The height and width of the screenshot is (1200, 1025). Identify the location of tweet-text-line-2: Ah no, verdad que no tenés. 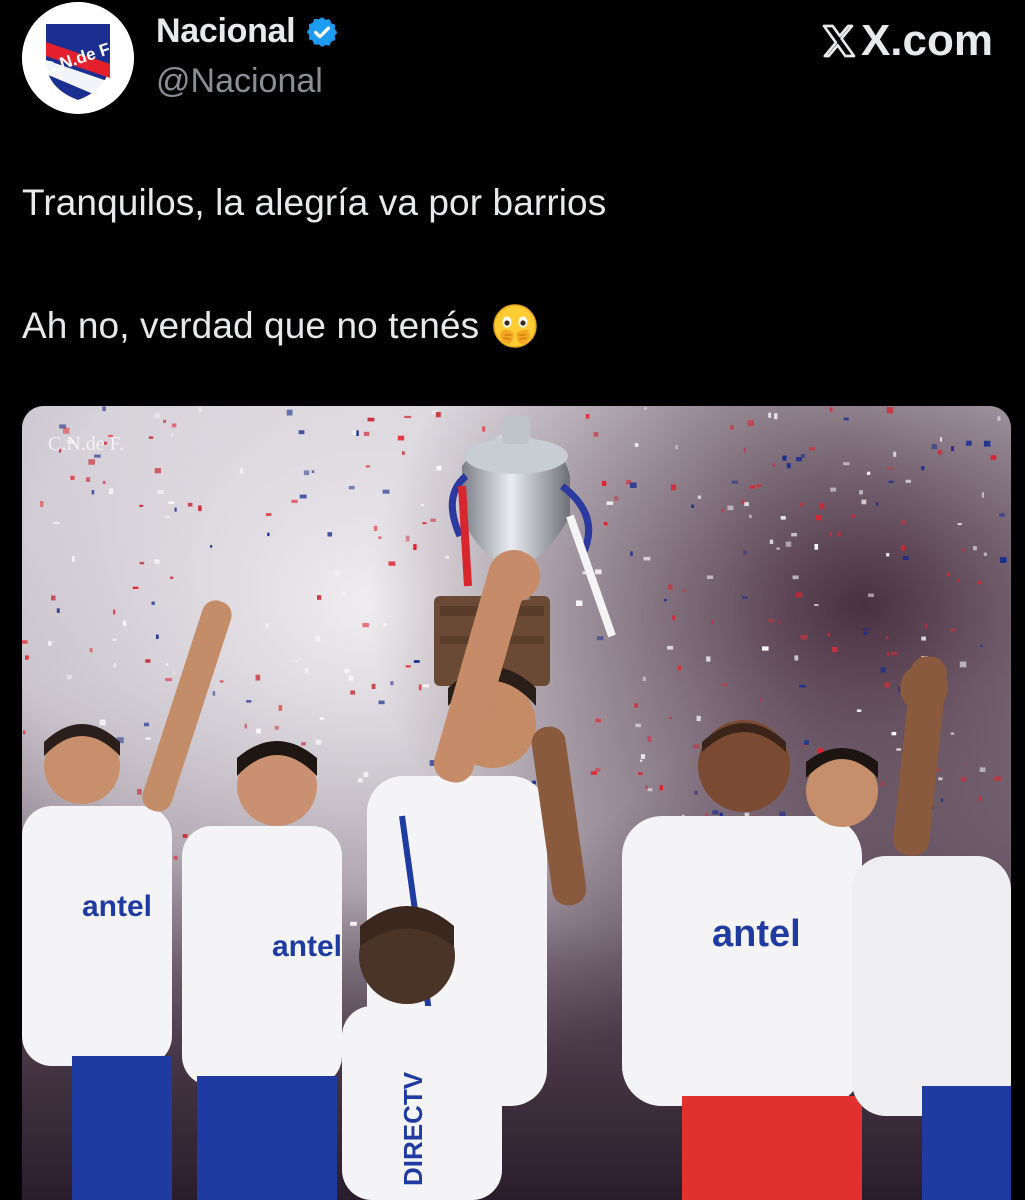
(280, 326).